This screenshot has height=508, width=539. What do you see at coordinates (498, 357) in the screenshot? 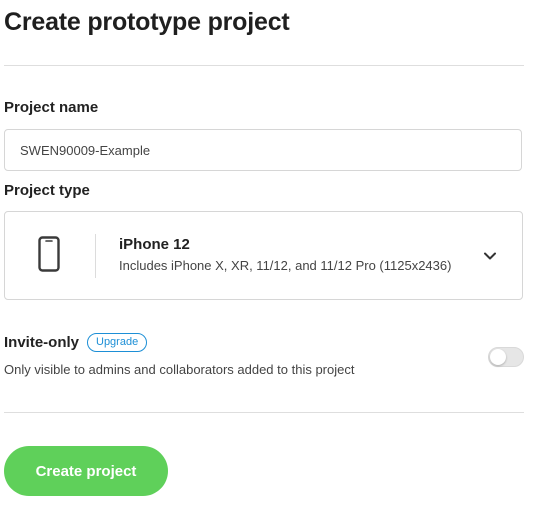
I see `toggle-knob` at bounding box center [498, 357].